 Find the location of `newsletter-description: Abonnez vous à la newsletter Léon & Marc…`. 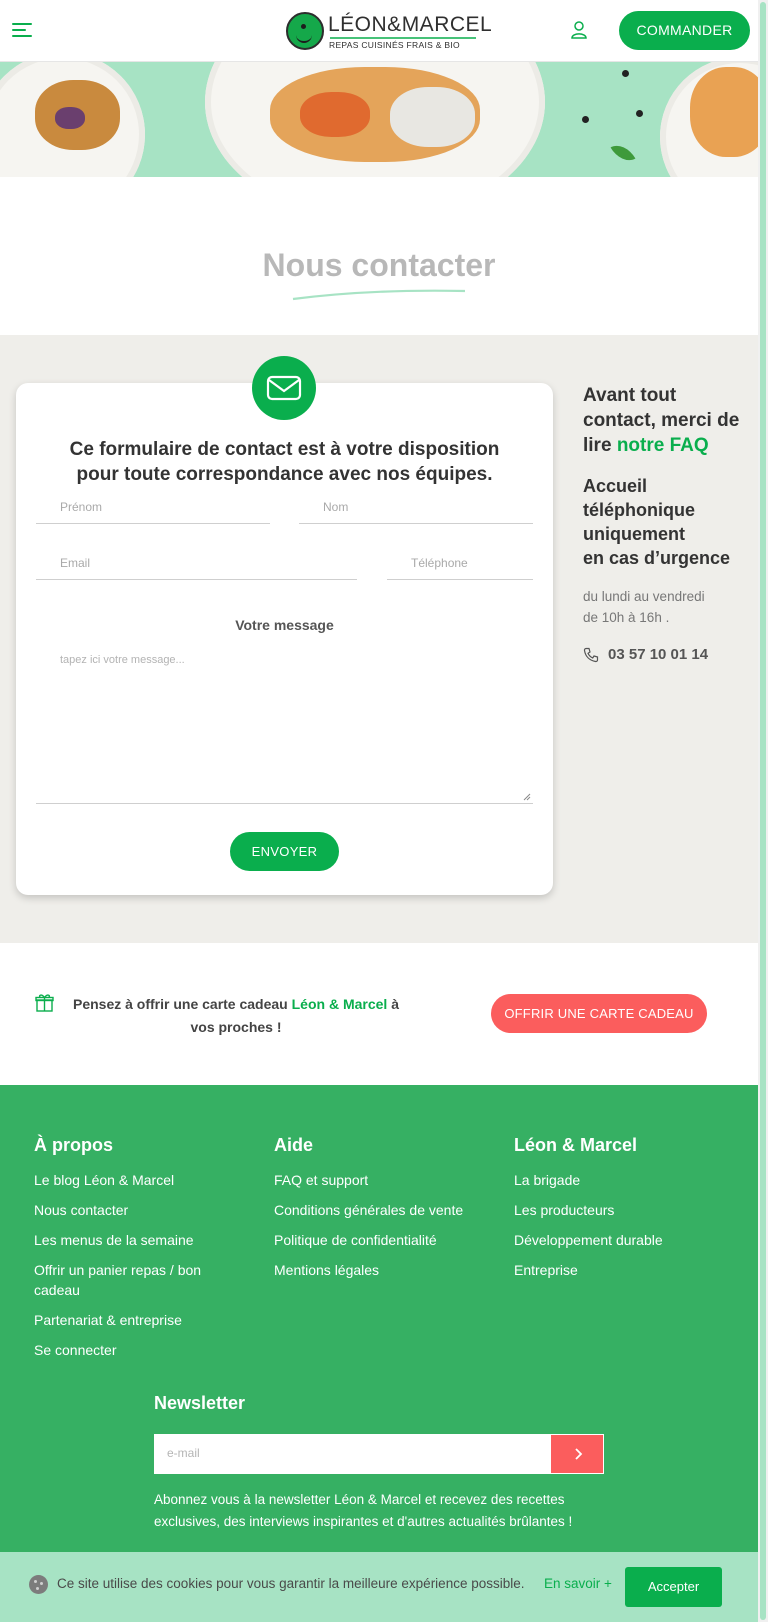

newsletter-description: Abonnez vous à la newsletter Léon & Marc… is located at coordinates (363, 1510).